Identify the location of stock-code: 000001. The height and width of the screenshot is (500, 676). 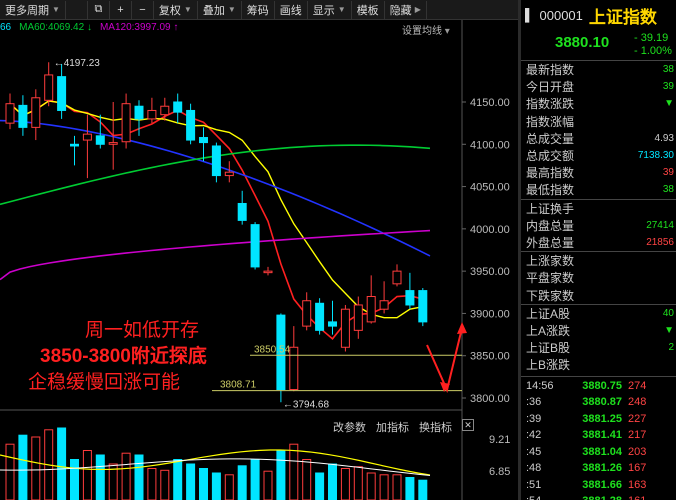
(561, 15).